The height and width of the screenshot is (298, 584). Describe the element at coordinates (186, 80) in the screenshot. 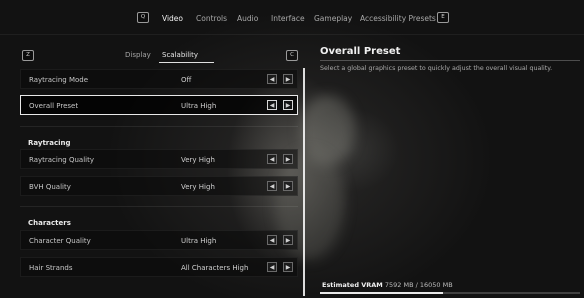

I see `setting-value: Off` at that location.